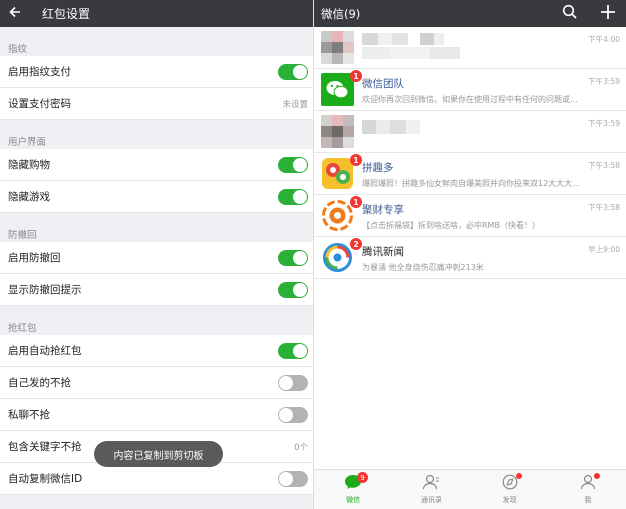 This screenshot has height=509, width=626. Describe the element at coordinates (341, 172) in the screenshot. I see `pinquduo-logo-icon: 1` at that location.